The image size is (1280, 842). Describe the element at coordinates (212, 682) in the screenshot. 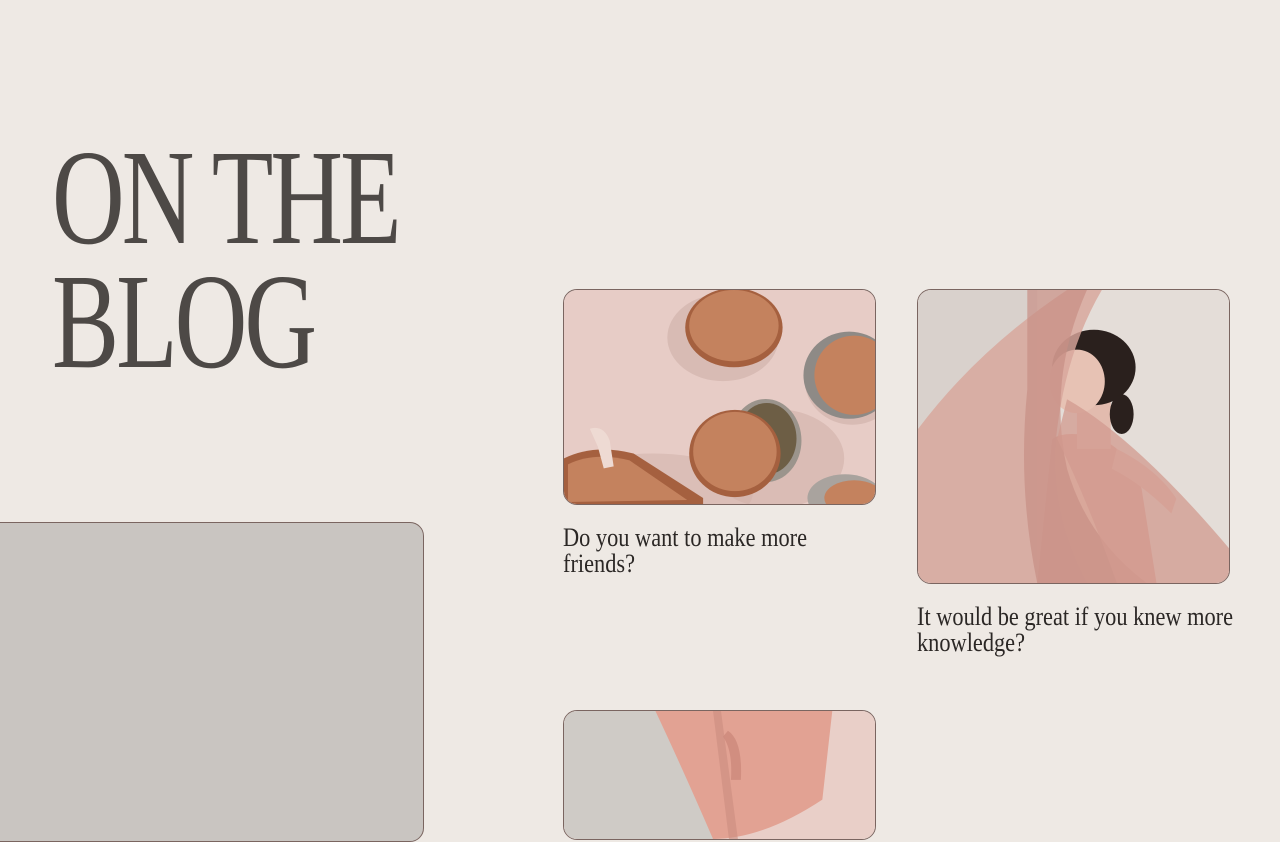

I see `featured-image-placeholder` at that location.